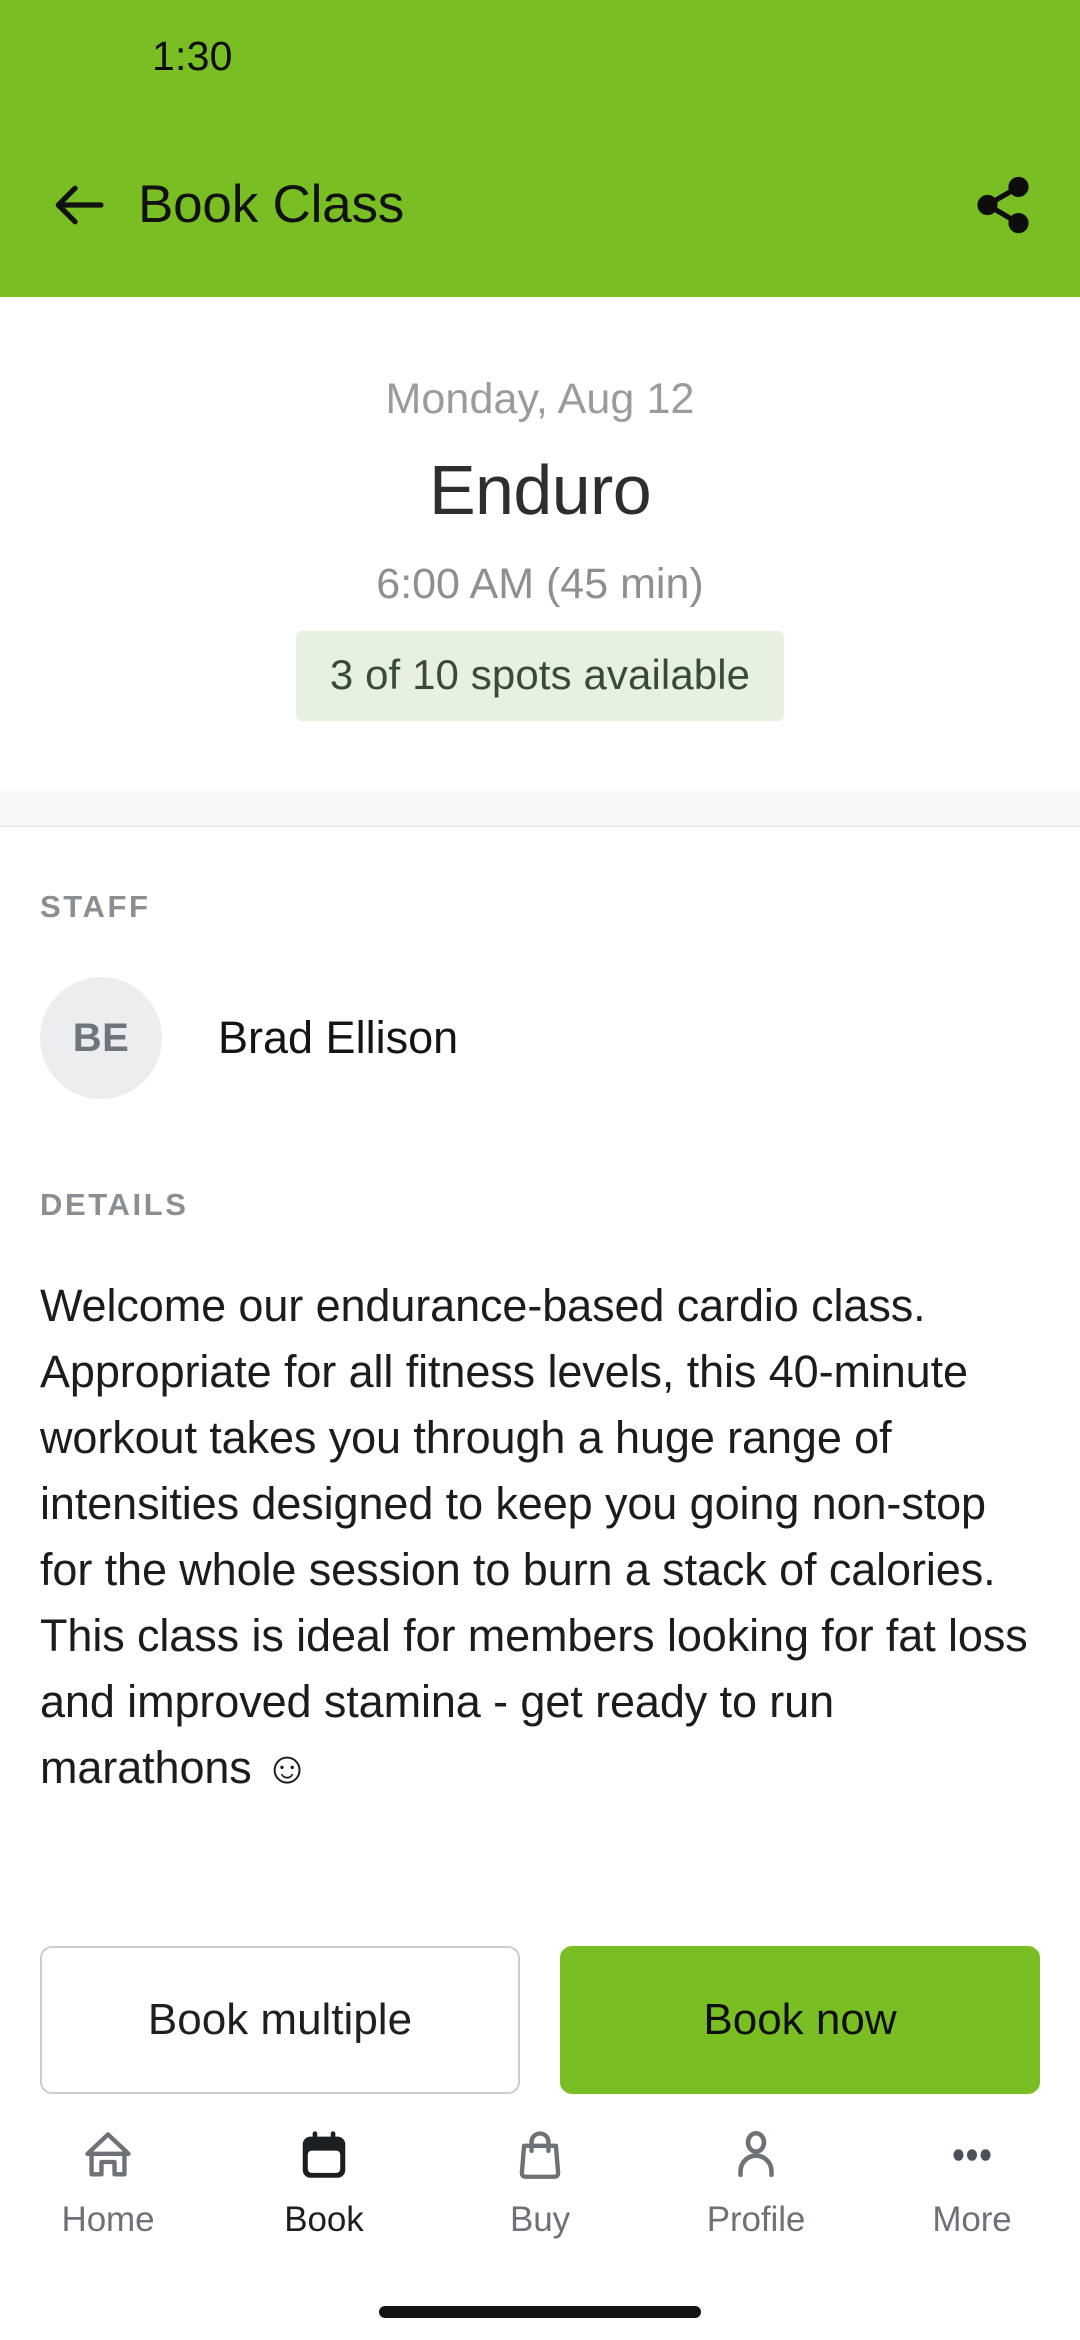 Image resolution: width=1080 pixels, height=2340 pixels. I want to click on nav-label-buy: Buy, so click(539, 2219).